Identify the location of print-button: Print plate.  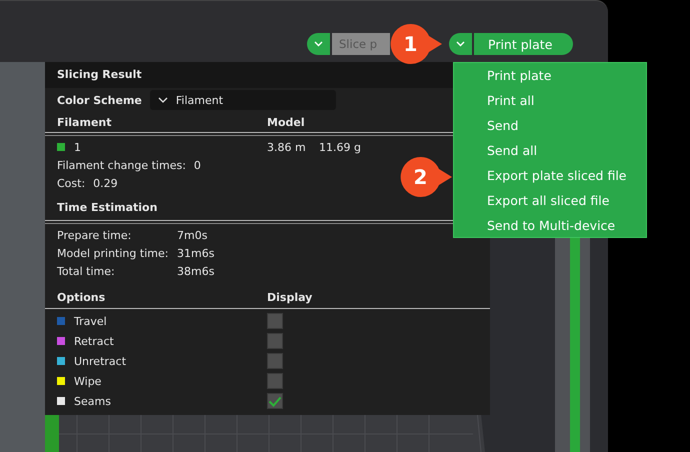
(523, 44).